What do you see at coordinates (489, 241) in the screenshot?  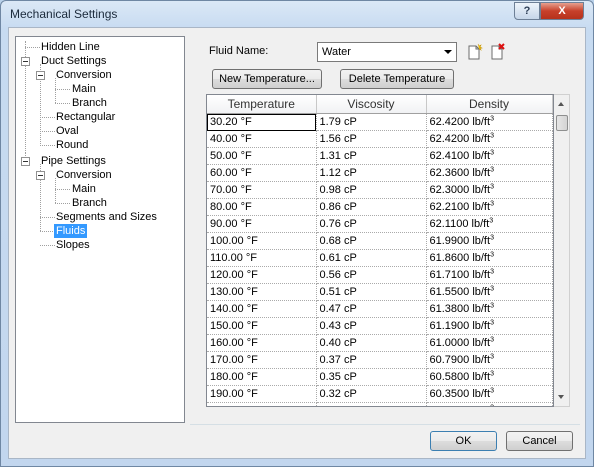 I see `density-cell: 61.9900 lb/ft3` at bounding box center [489, 241].